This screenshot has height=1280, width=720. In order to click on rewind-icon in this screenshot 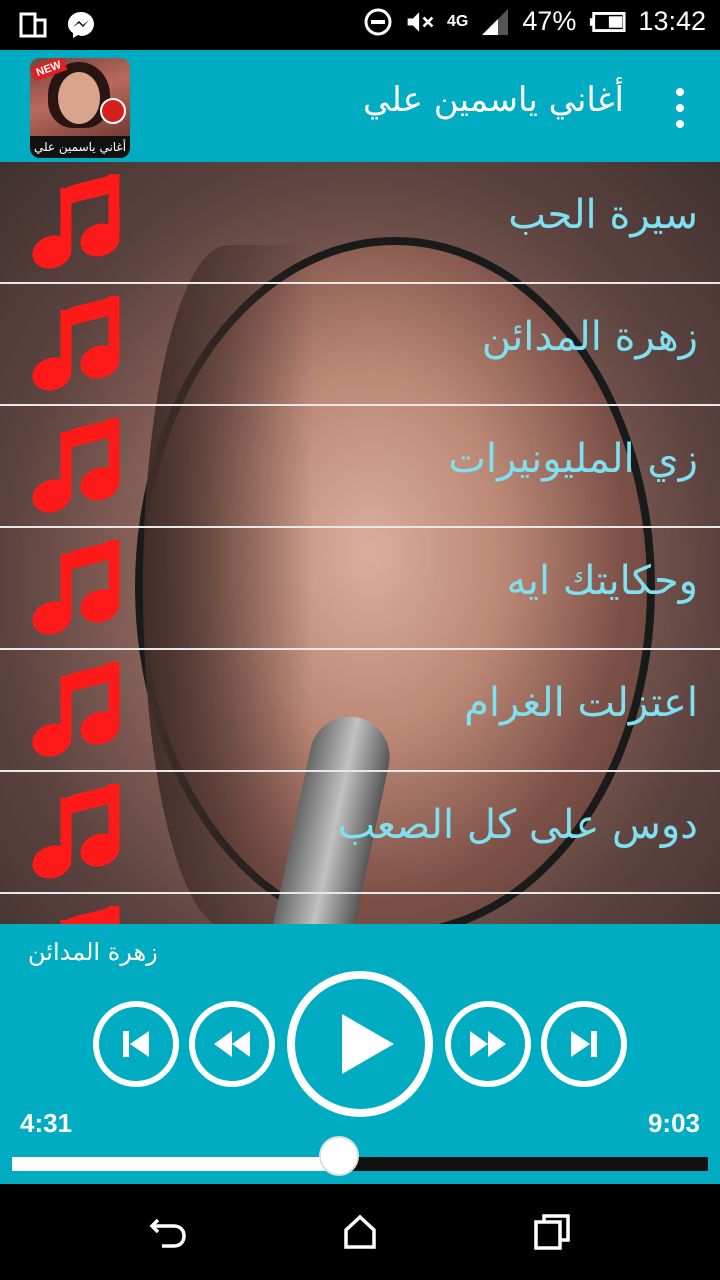, I will do `click(232, 1044)`.